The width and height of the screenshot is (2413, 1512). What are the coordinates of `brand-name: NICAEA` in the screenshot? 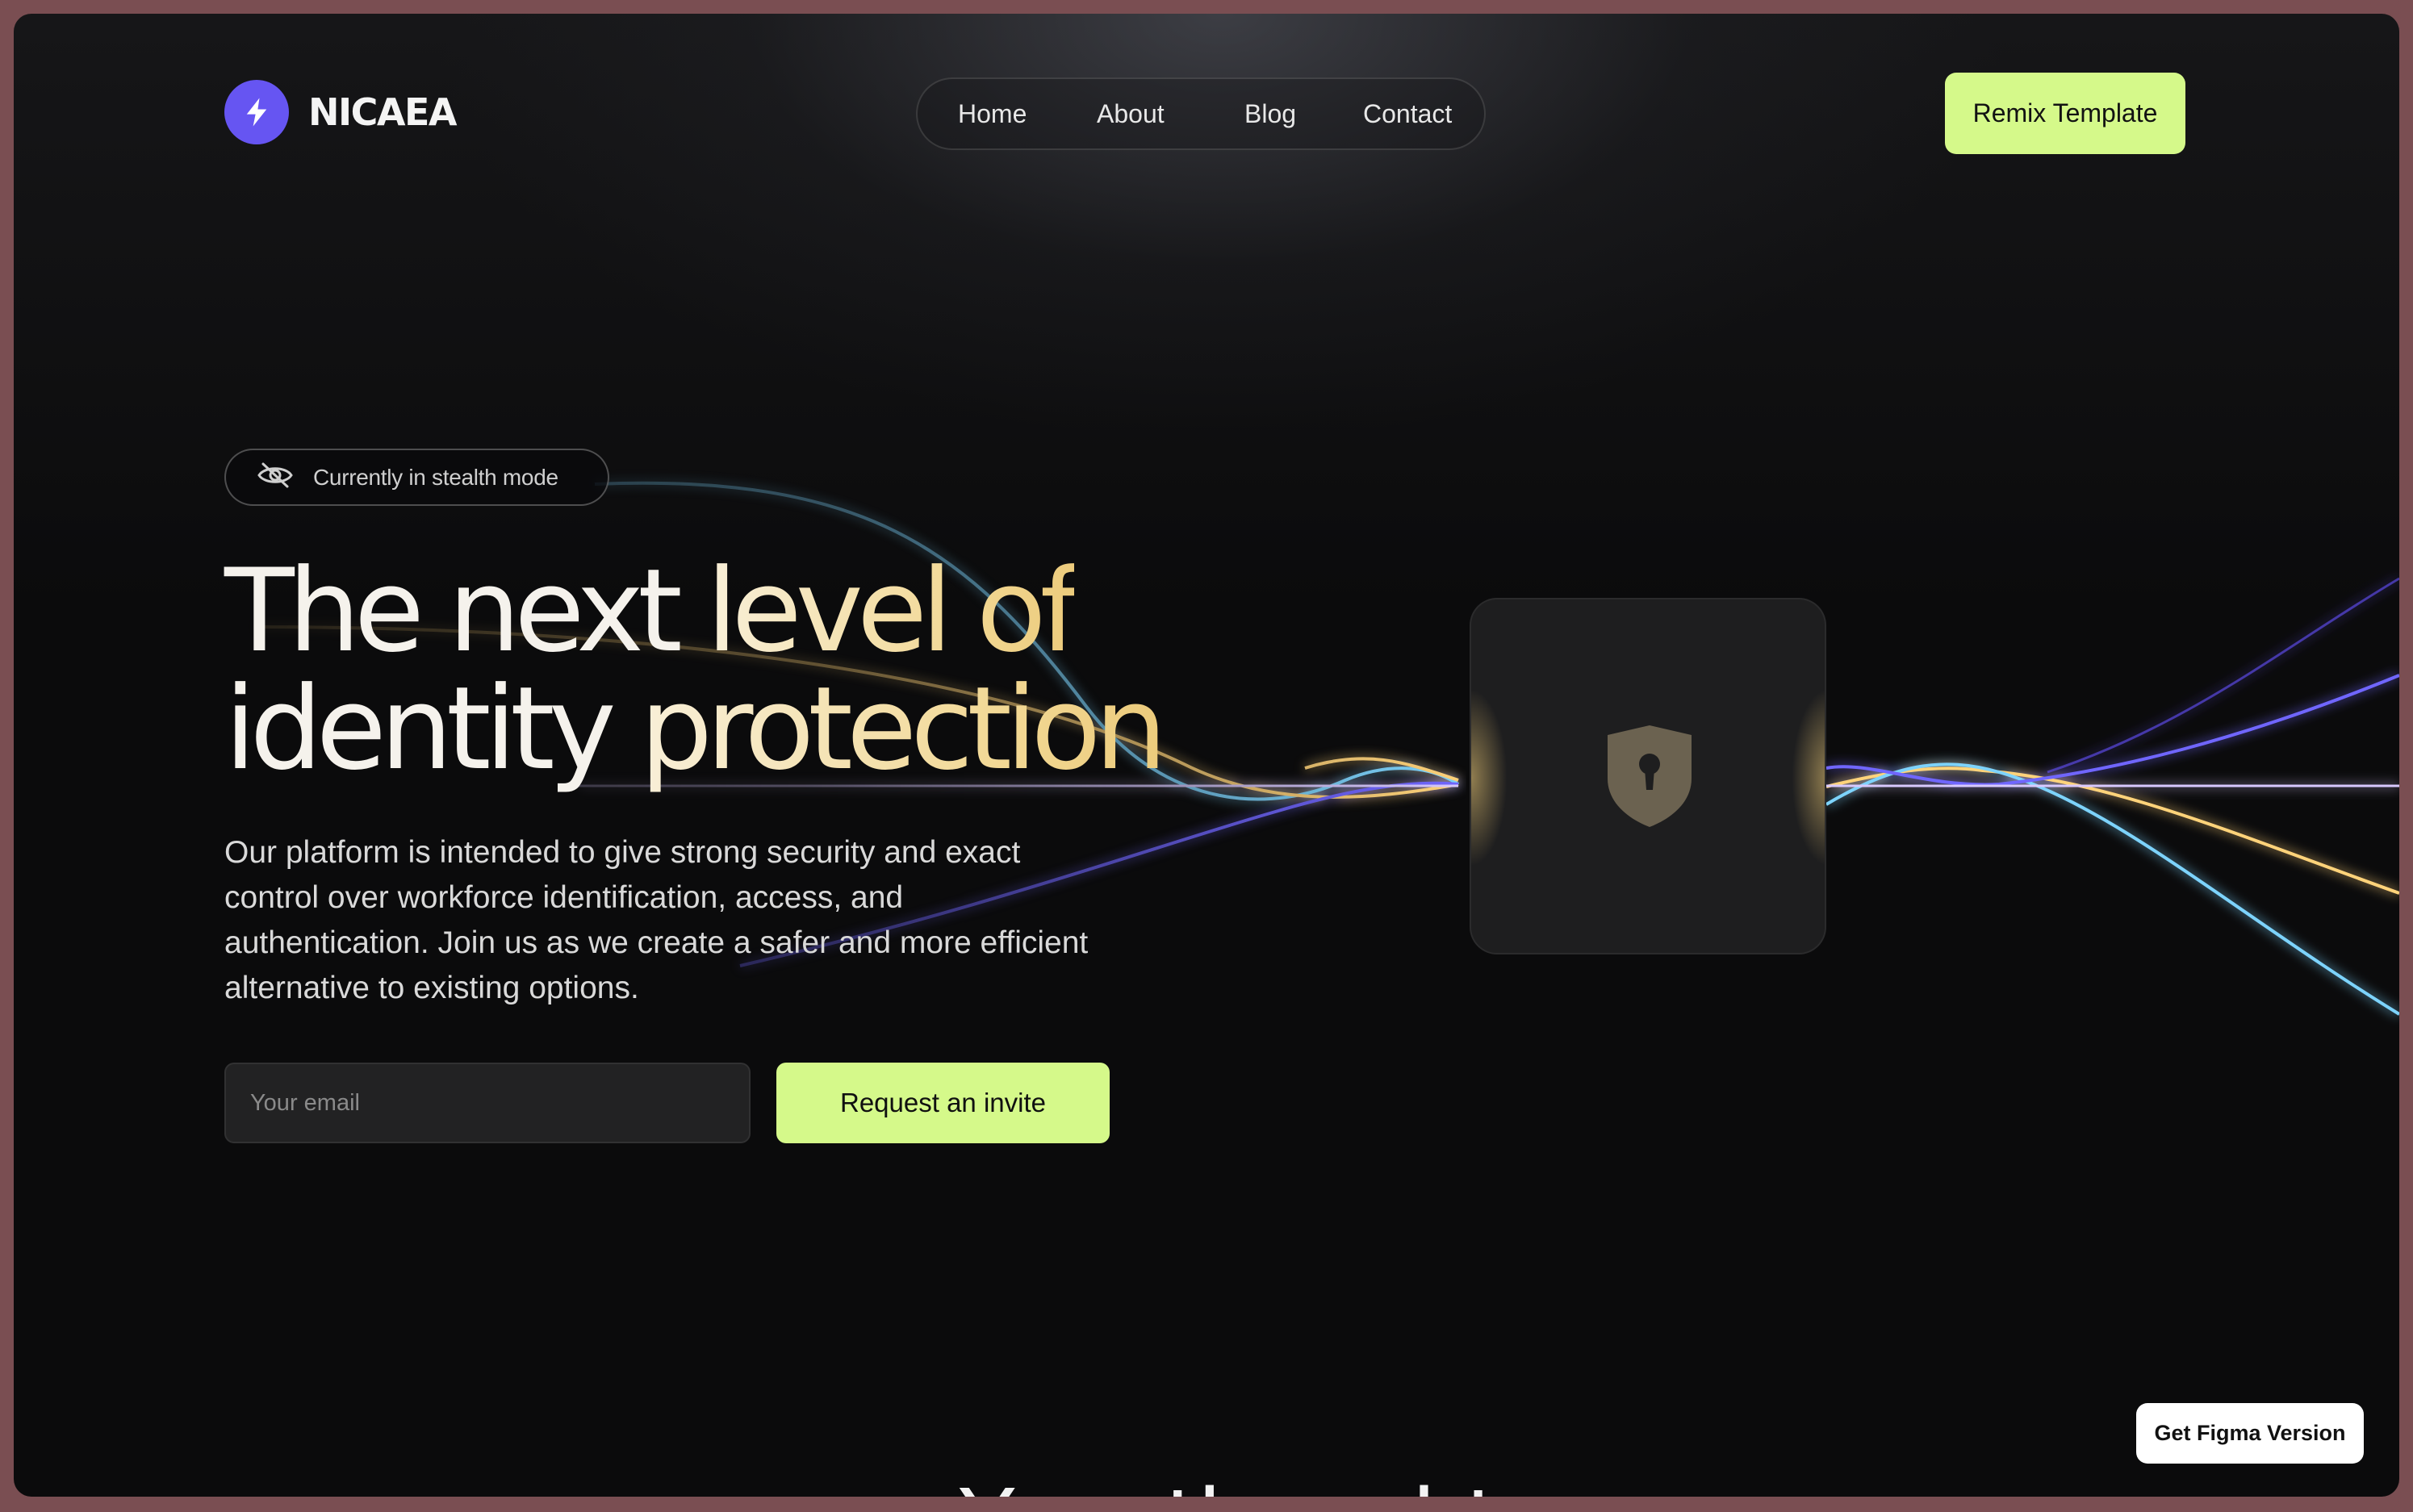 It's located at (383, 112).